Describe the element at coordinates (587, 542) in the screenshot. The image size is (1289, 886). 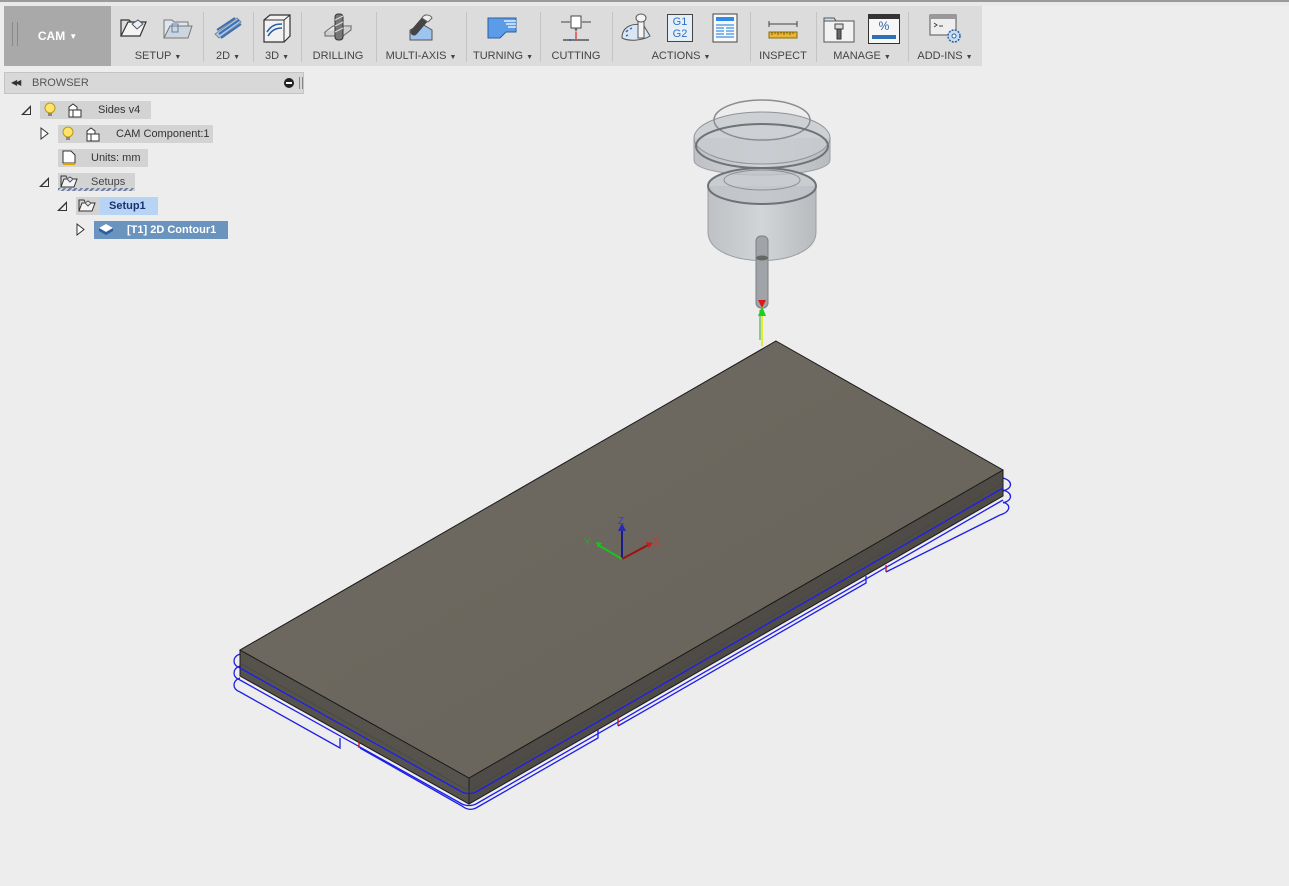
I see `y-axis-label: Y` at that location.